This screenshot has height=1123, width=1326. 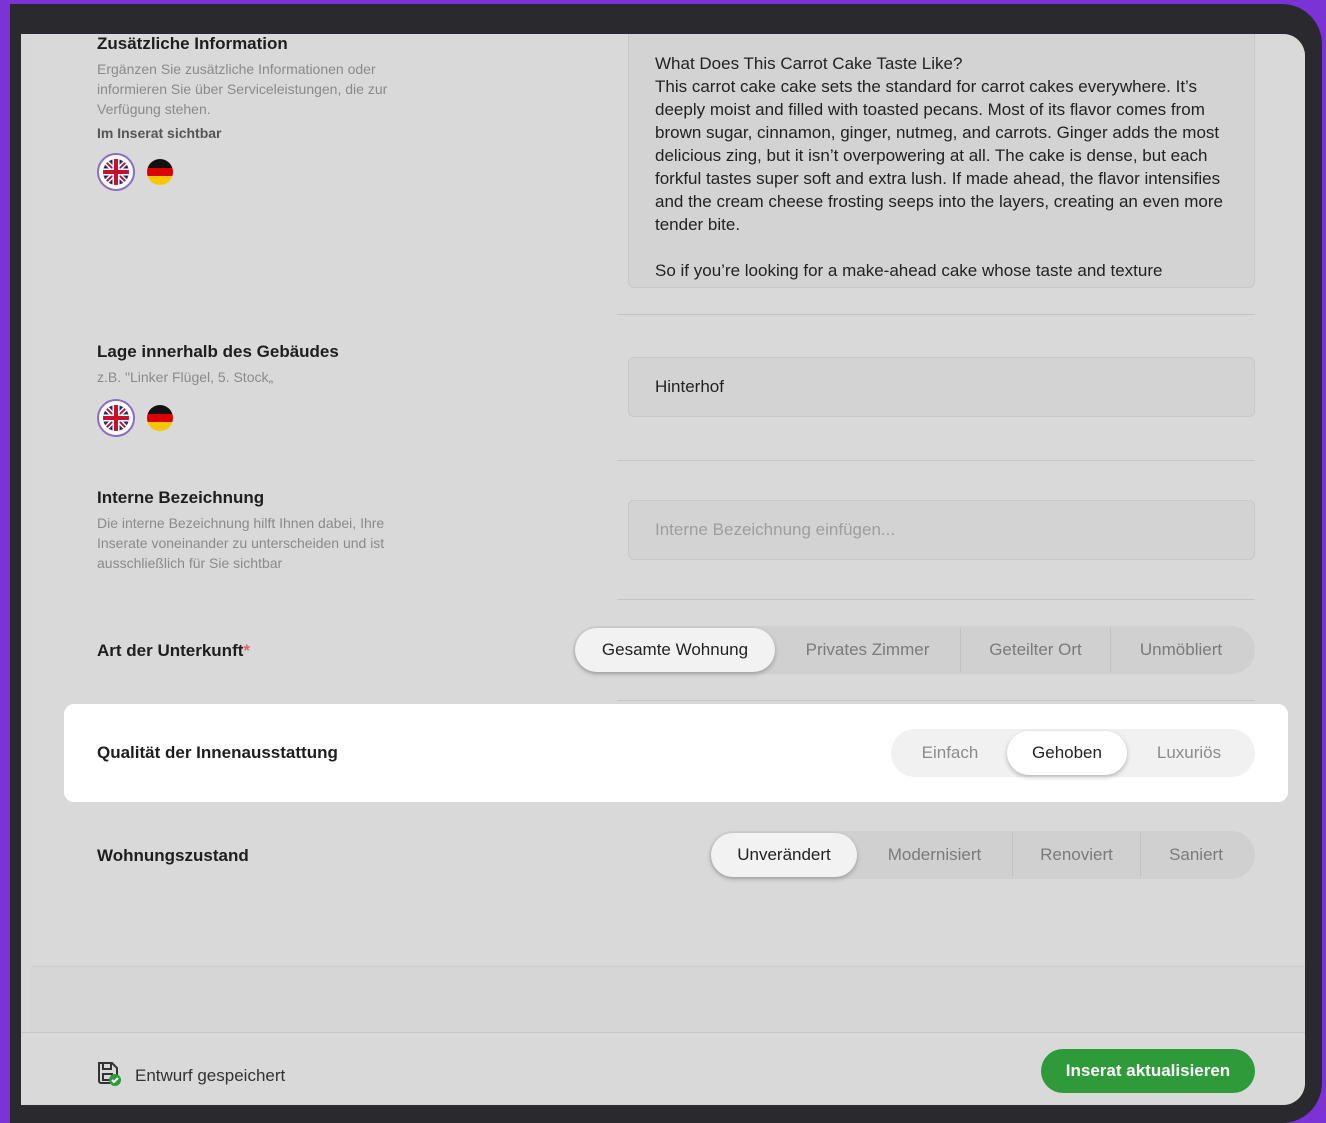 I want to click on option-luxurioes: Luxuriös, so click(x=1189, y=753).